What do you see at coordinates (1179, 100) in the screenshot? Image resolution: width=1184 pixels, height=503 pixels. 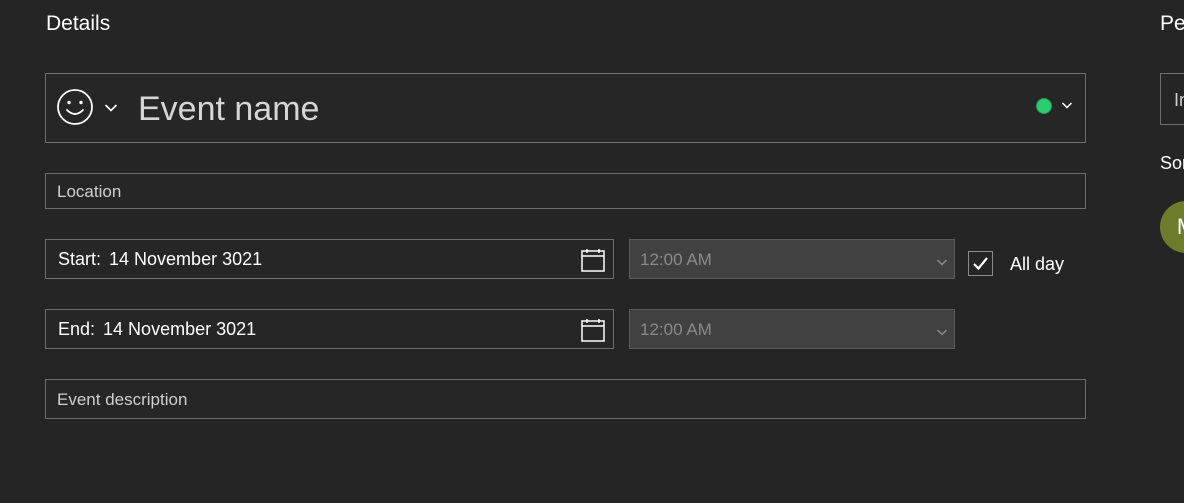 I see `invite-placeholder: In` at bounding box center [1179, 100].